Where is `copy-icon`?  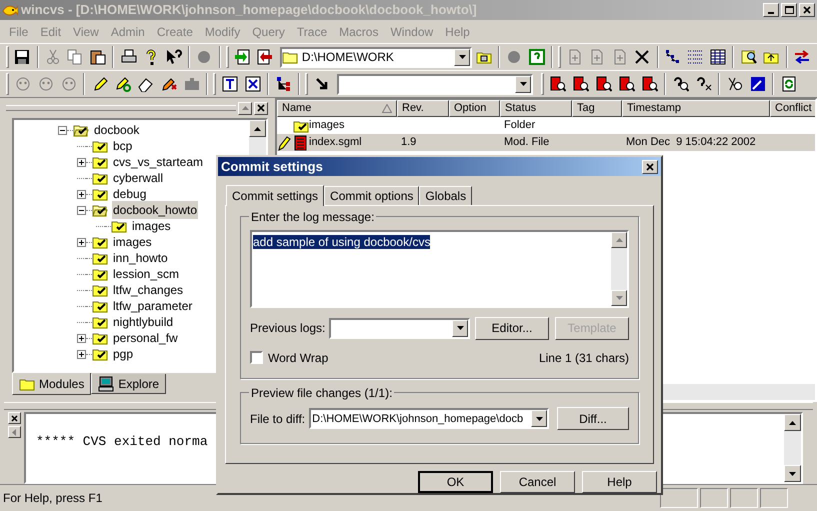
copy-icon is located at coordinates (75, 57).